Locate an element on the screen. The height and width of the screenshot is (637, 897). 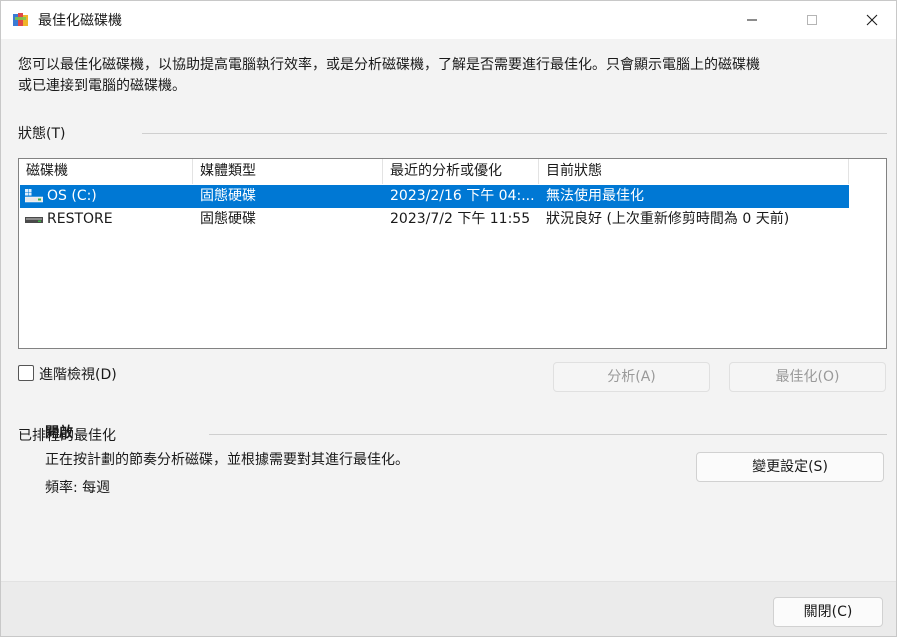
description-line-2: 或已連接到電腦的磁碟機。 is located at coordinates (102, 86).